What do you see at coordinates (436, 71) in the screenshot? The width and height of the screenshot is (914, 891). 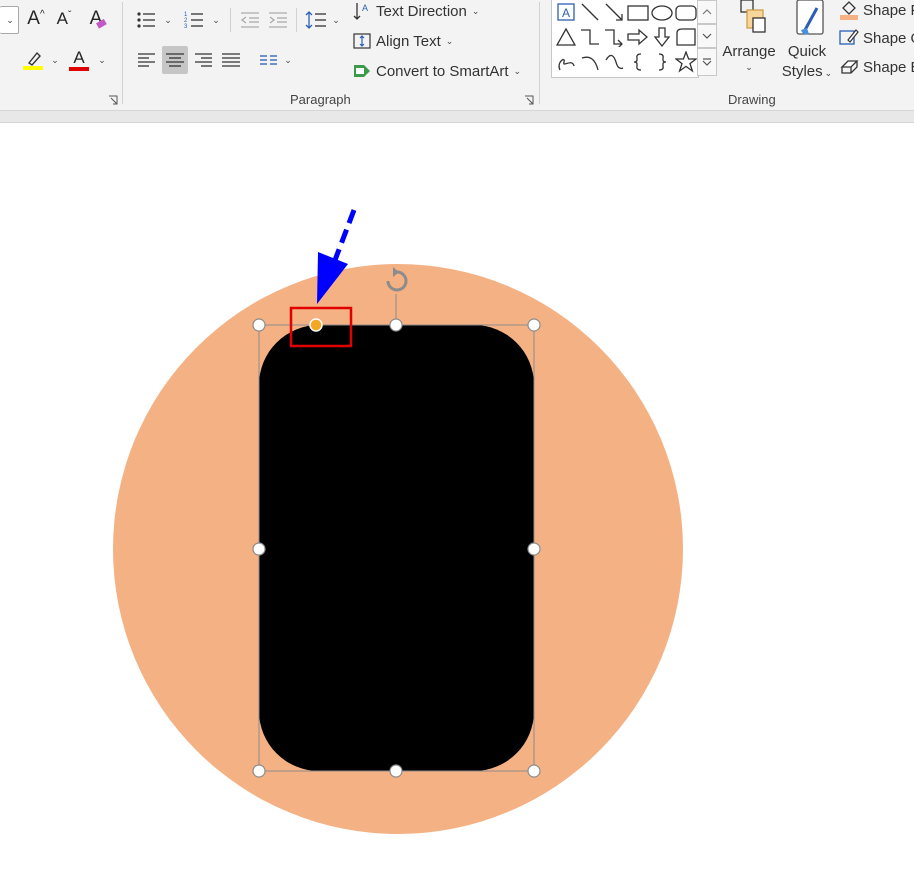 I see `convert-to-smartart-button: Convert to SmartArt ⌄` at bounding box center [436, 71].